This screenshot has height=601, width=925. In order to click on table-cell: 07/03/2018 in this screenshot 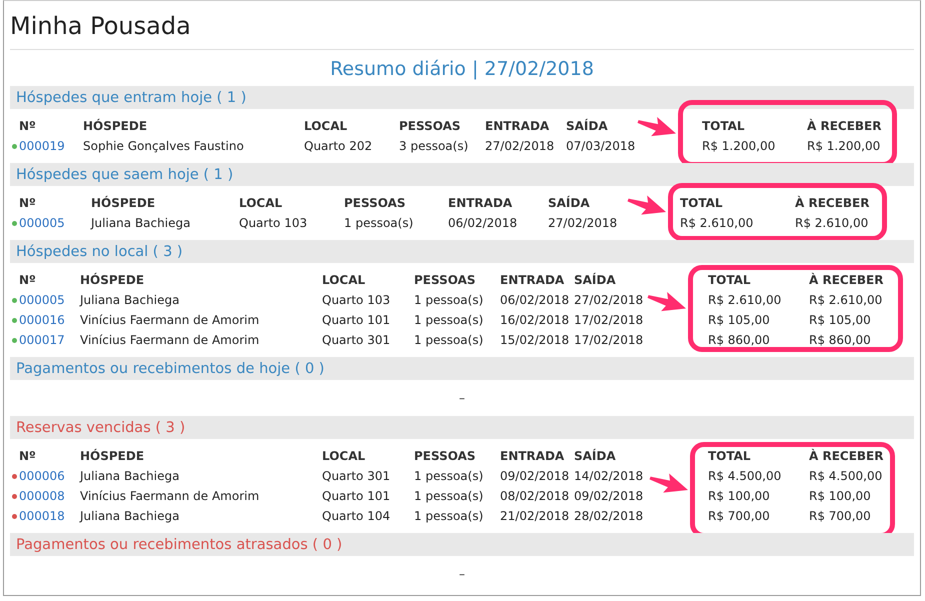, I will do `click(601, 146)`.